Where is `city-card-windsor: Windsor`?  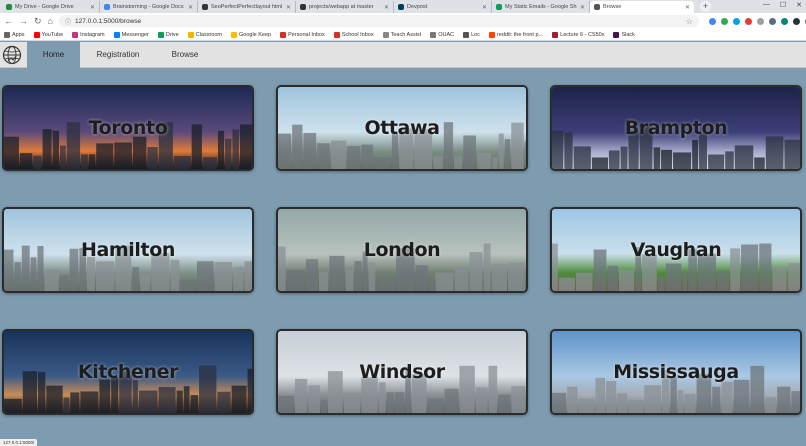
city-card-windsor: Windsor is located at coordinates (402, 372).